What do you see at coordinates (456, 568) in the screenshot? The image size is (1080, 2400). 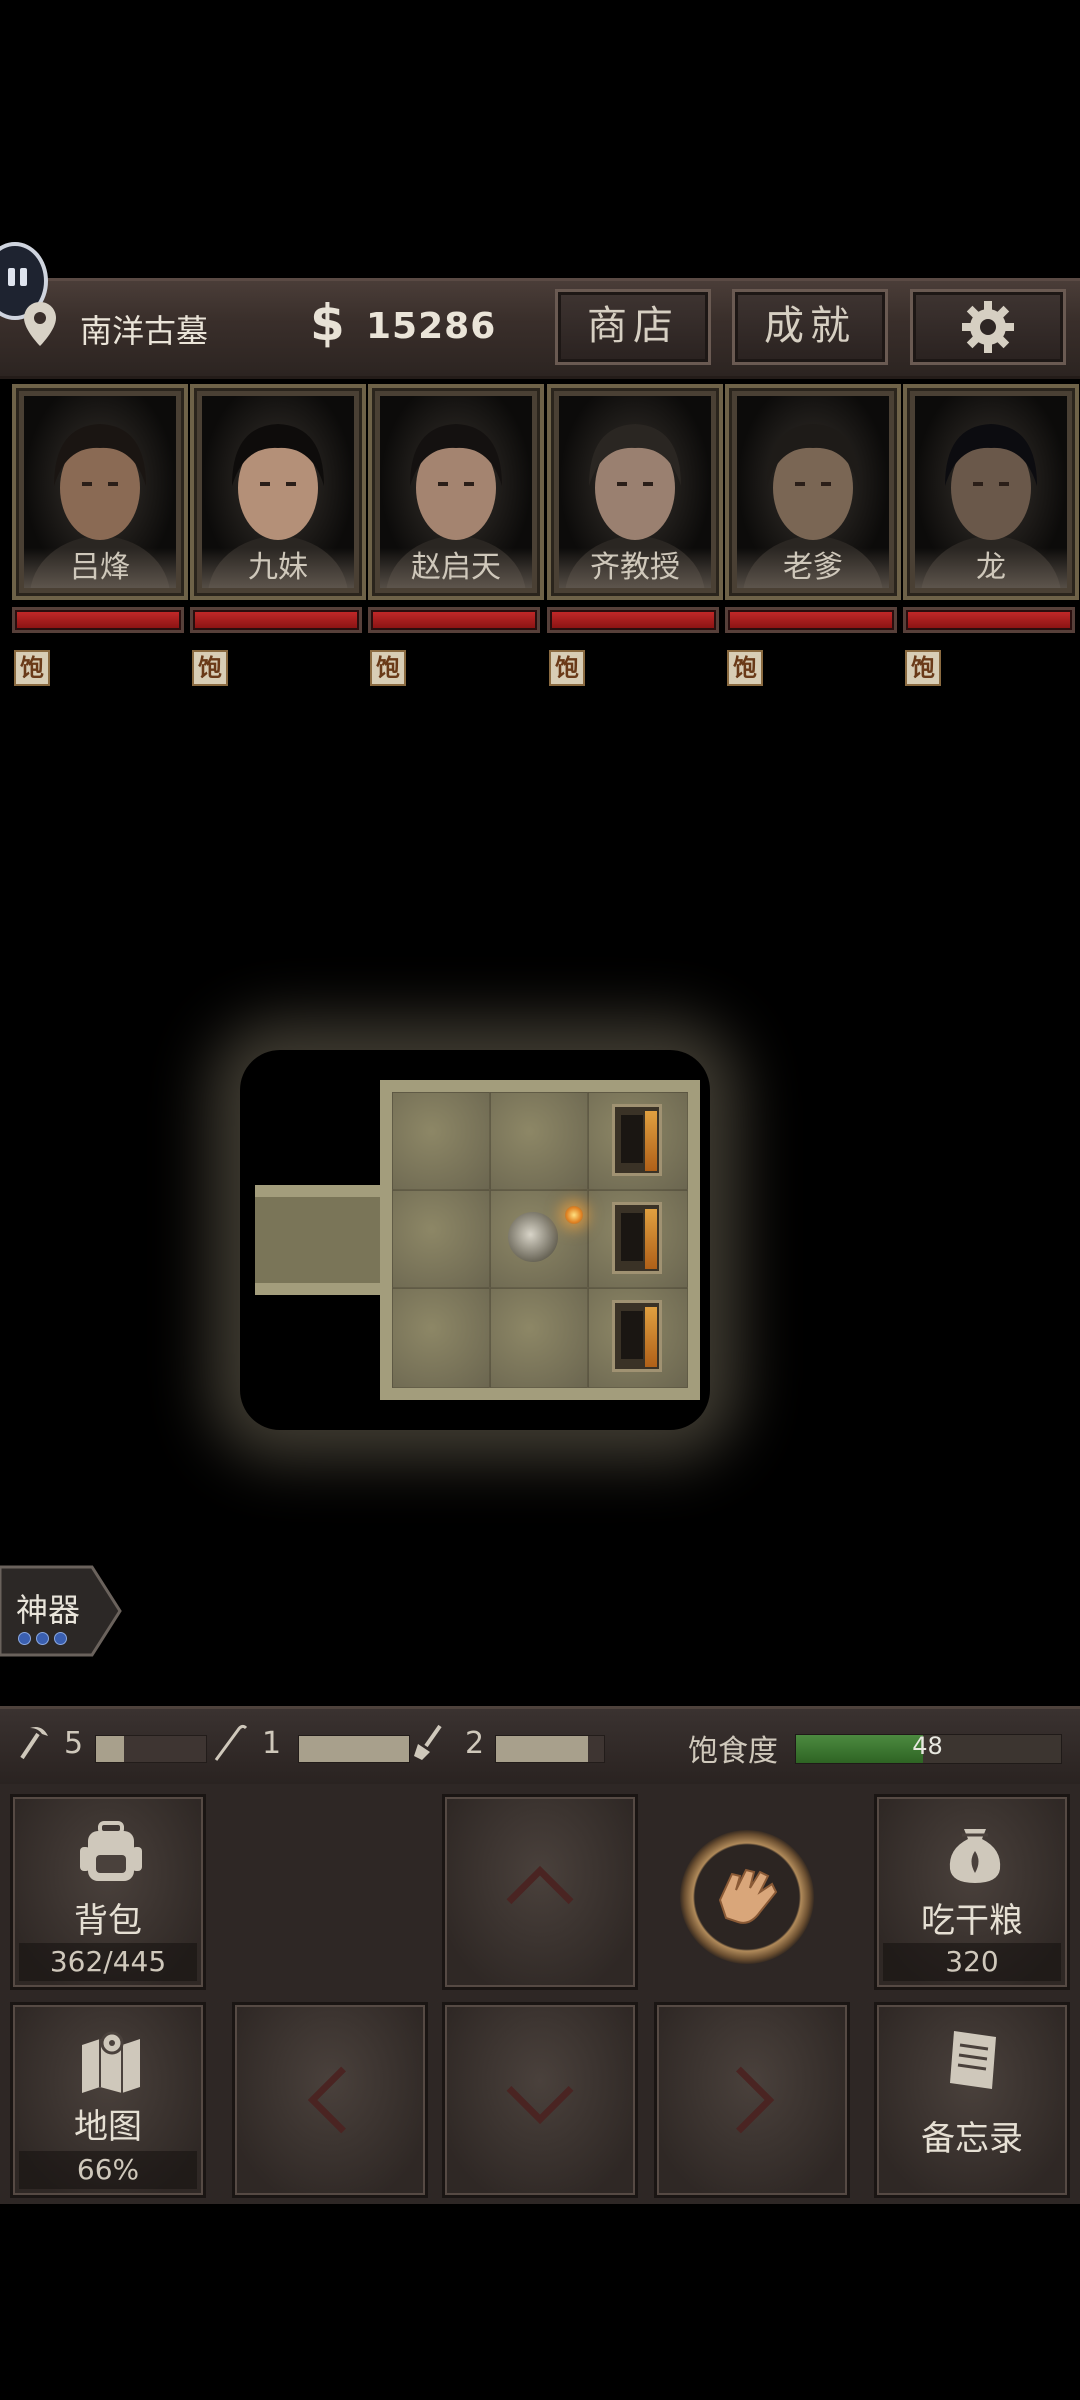 I see `character-name: 赵启天` at bounding box center [456, 568].